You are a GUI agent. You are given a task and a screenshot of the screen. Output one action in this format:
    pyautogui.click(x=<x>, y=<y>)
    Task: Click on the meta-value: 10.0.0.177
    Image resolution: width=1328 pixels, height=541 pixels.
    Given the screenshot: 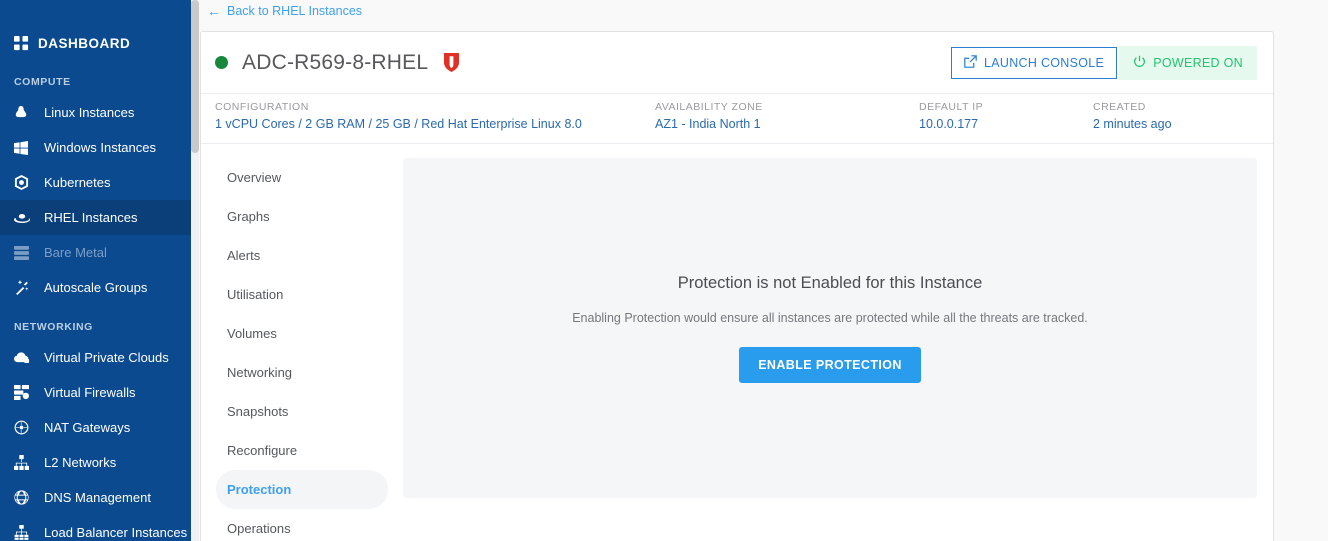 What is the action you would take?
    pyautogui.click(x=949, y=124)
    